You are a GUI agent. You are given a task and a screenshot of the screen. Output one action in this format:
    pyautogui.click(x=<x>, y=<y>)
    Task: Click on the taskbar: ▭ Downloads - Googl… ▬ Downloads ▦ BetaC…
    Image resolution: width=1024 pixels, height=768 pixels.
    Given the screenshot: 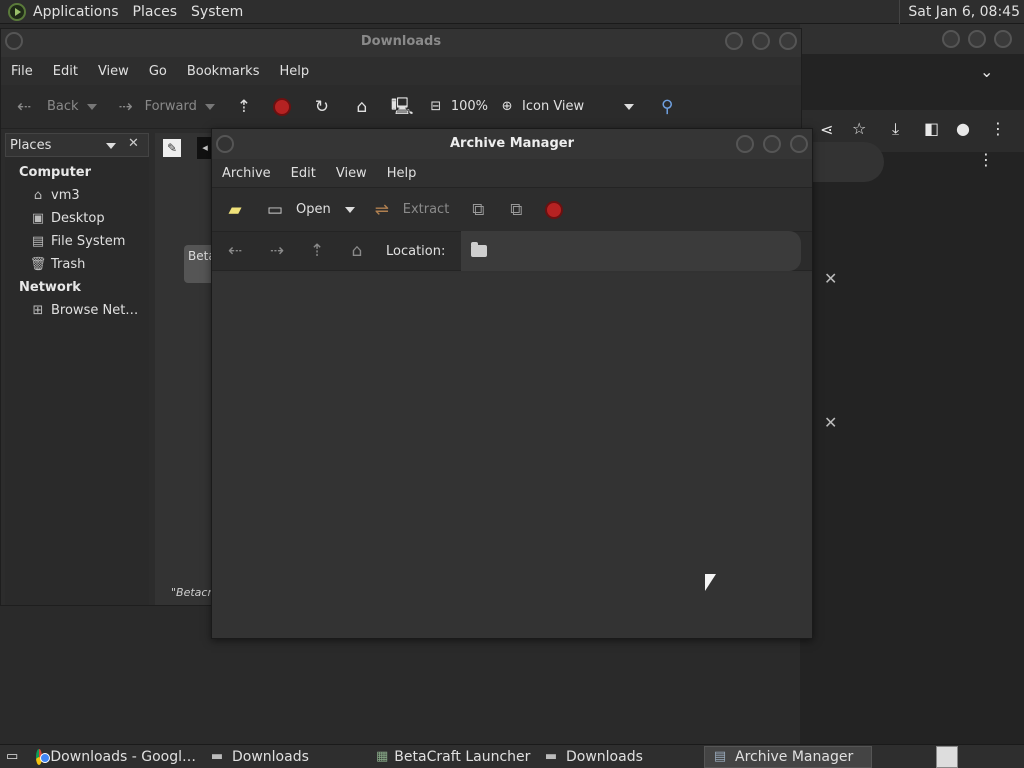 What is the action you would take?
    pyautogui.click(x=512, y=756)
    